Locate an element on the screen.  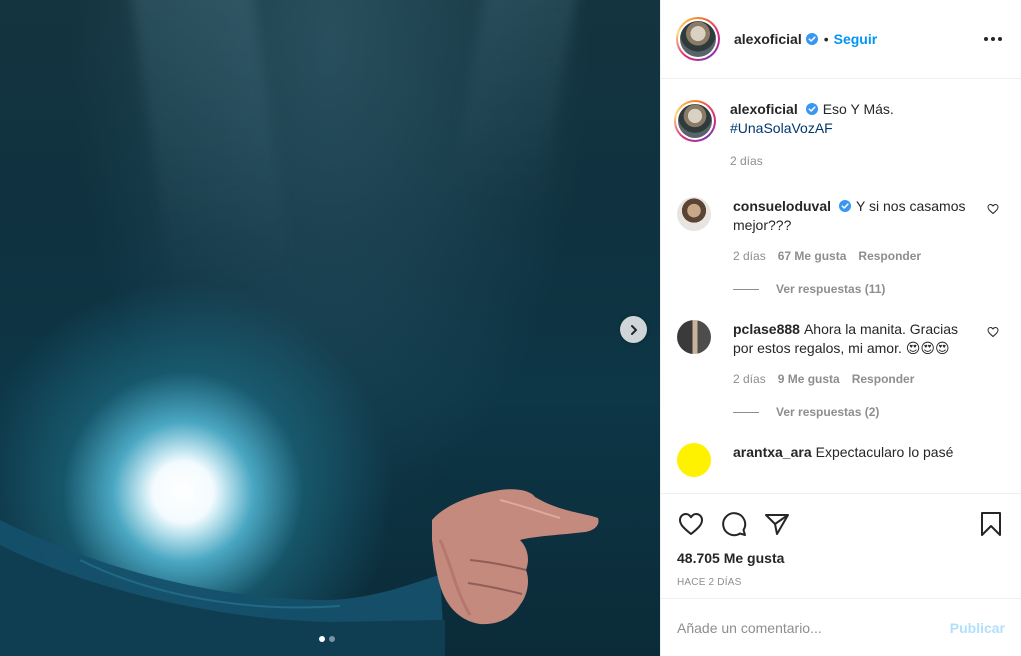
publish-button: Publicar is located at coordinates (977, 628).